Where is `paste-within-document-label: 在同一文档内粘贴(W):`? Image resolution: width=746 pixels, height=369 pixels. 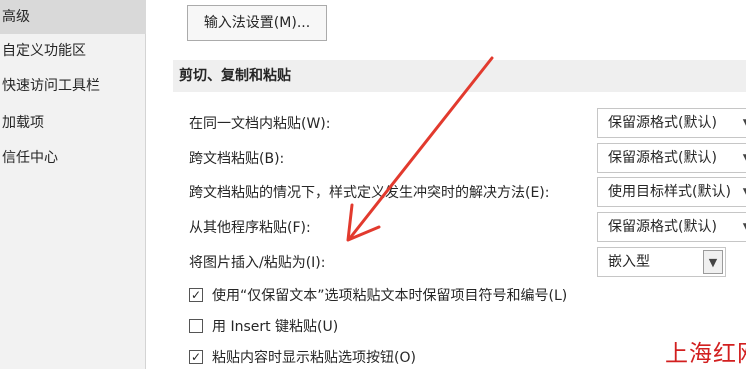 paste-within-document-label: 在同一文档内粘贴(W): is located at coordinates (260, 124).